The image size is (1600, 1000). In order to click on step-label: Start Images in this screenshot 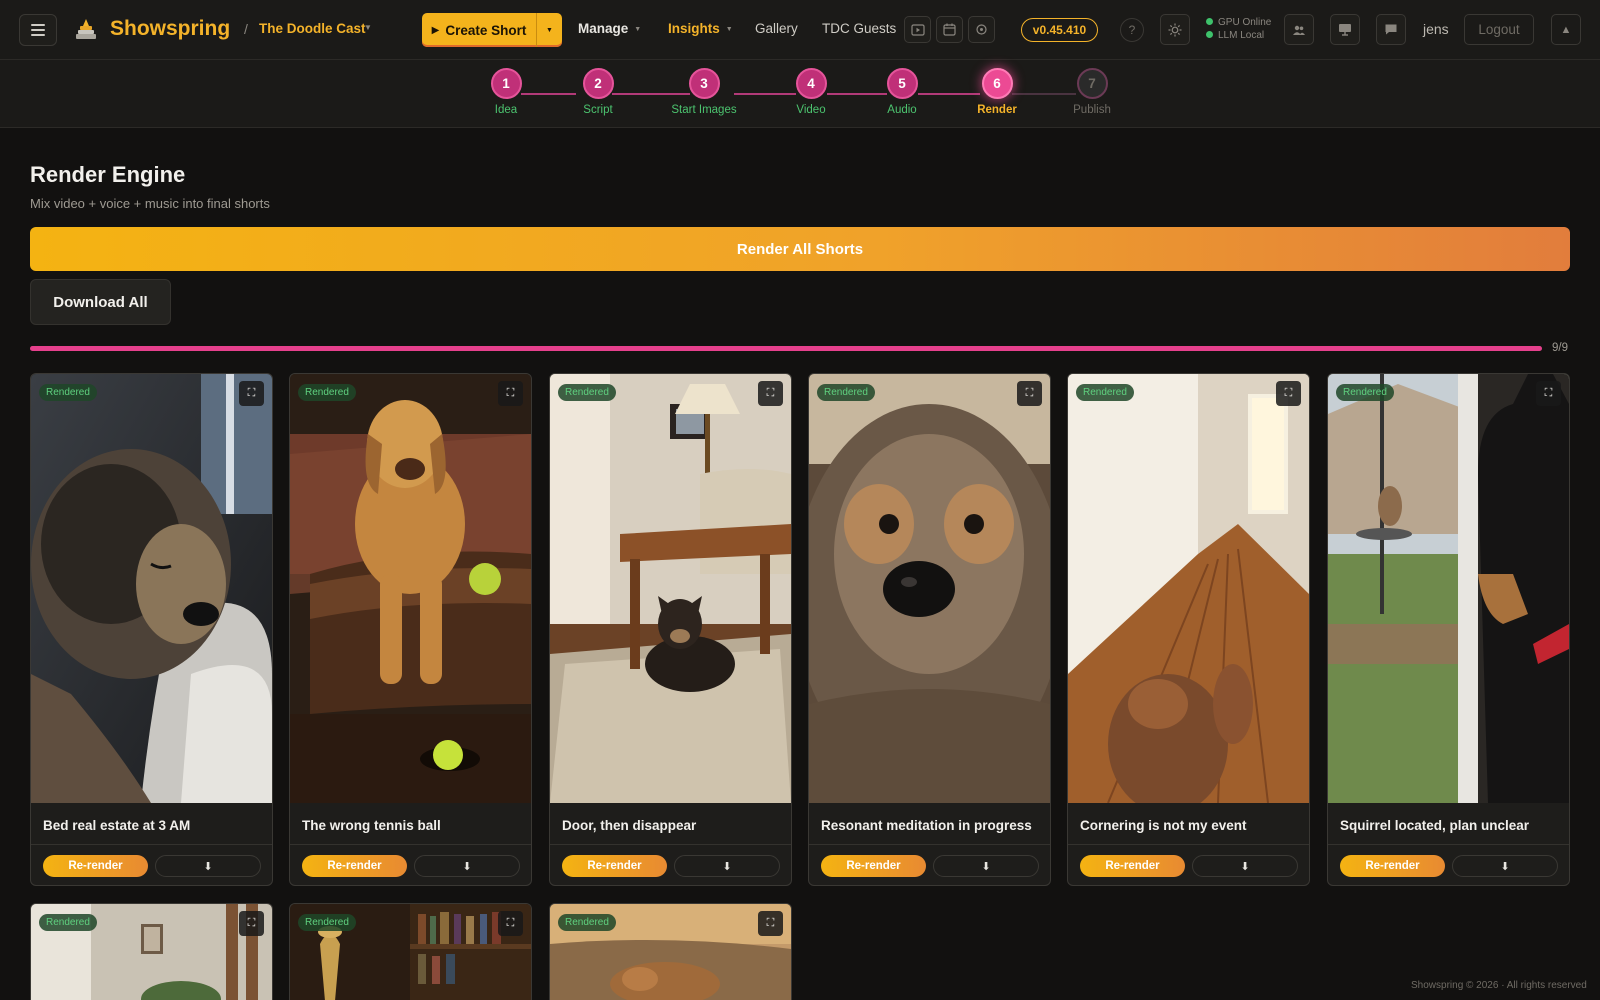, I will do `click(704, 110)`.